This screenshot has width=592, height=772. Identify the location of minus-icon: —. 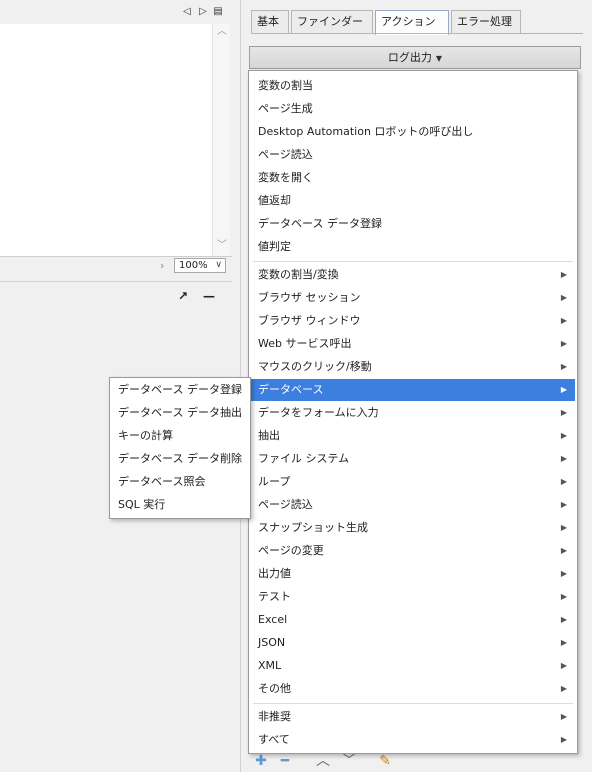
(209, 296).